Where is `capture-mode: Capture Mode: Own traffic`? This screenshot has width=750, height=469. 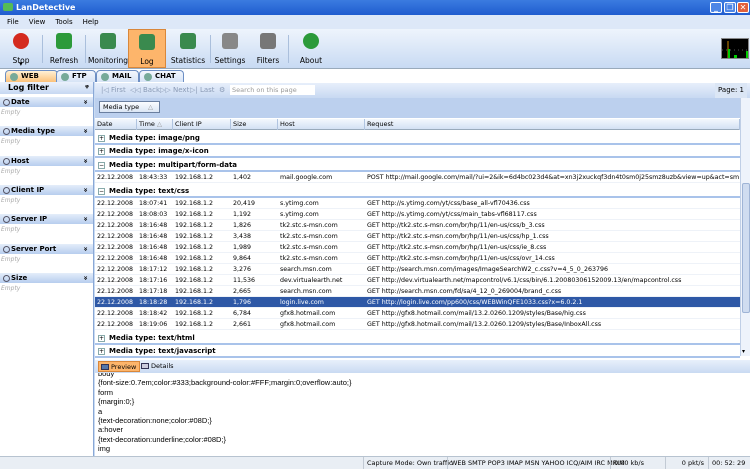
capture-mode: Capture Mode: Own traffic is located at coordinates (409, 463).